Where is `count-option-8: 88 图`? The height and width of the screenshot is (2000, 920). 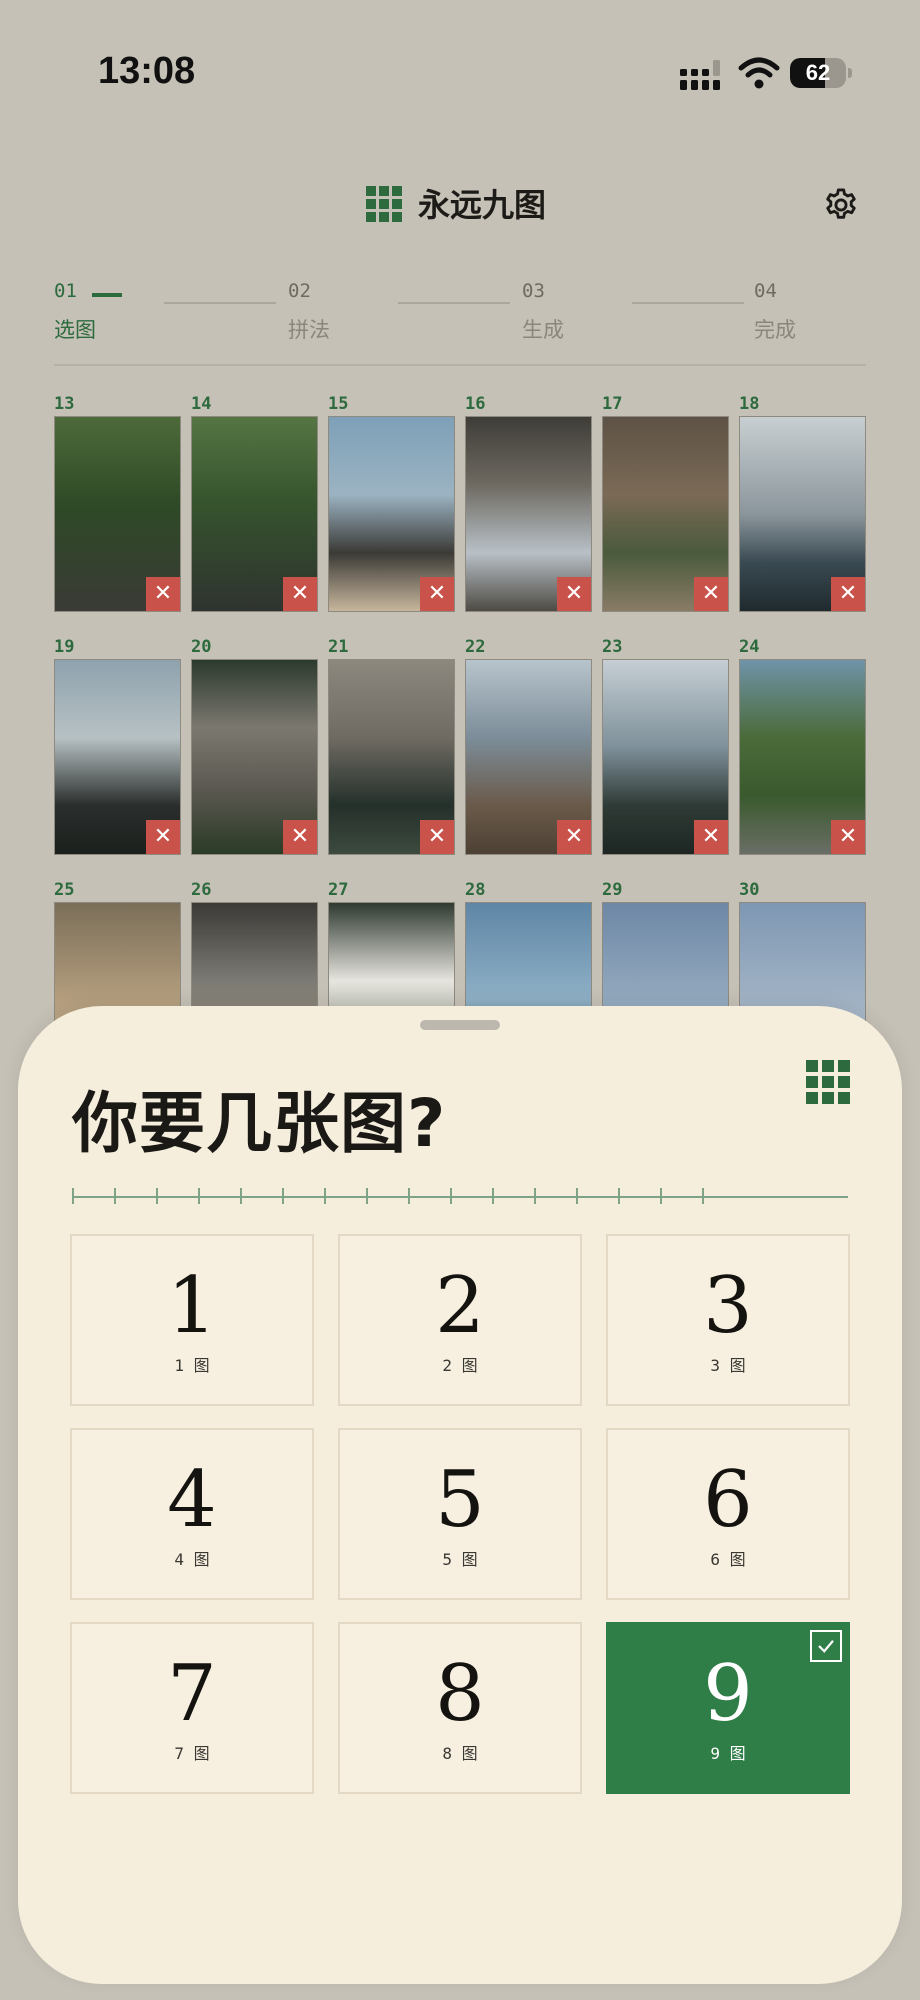
count-option-8: 88 图 is located at coordinates (460, 1708).